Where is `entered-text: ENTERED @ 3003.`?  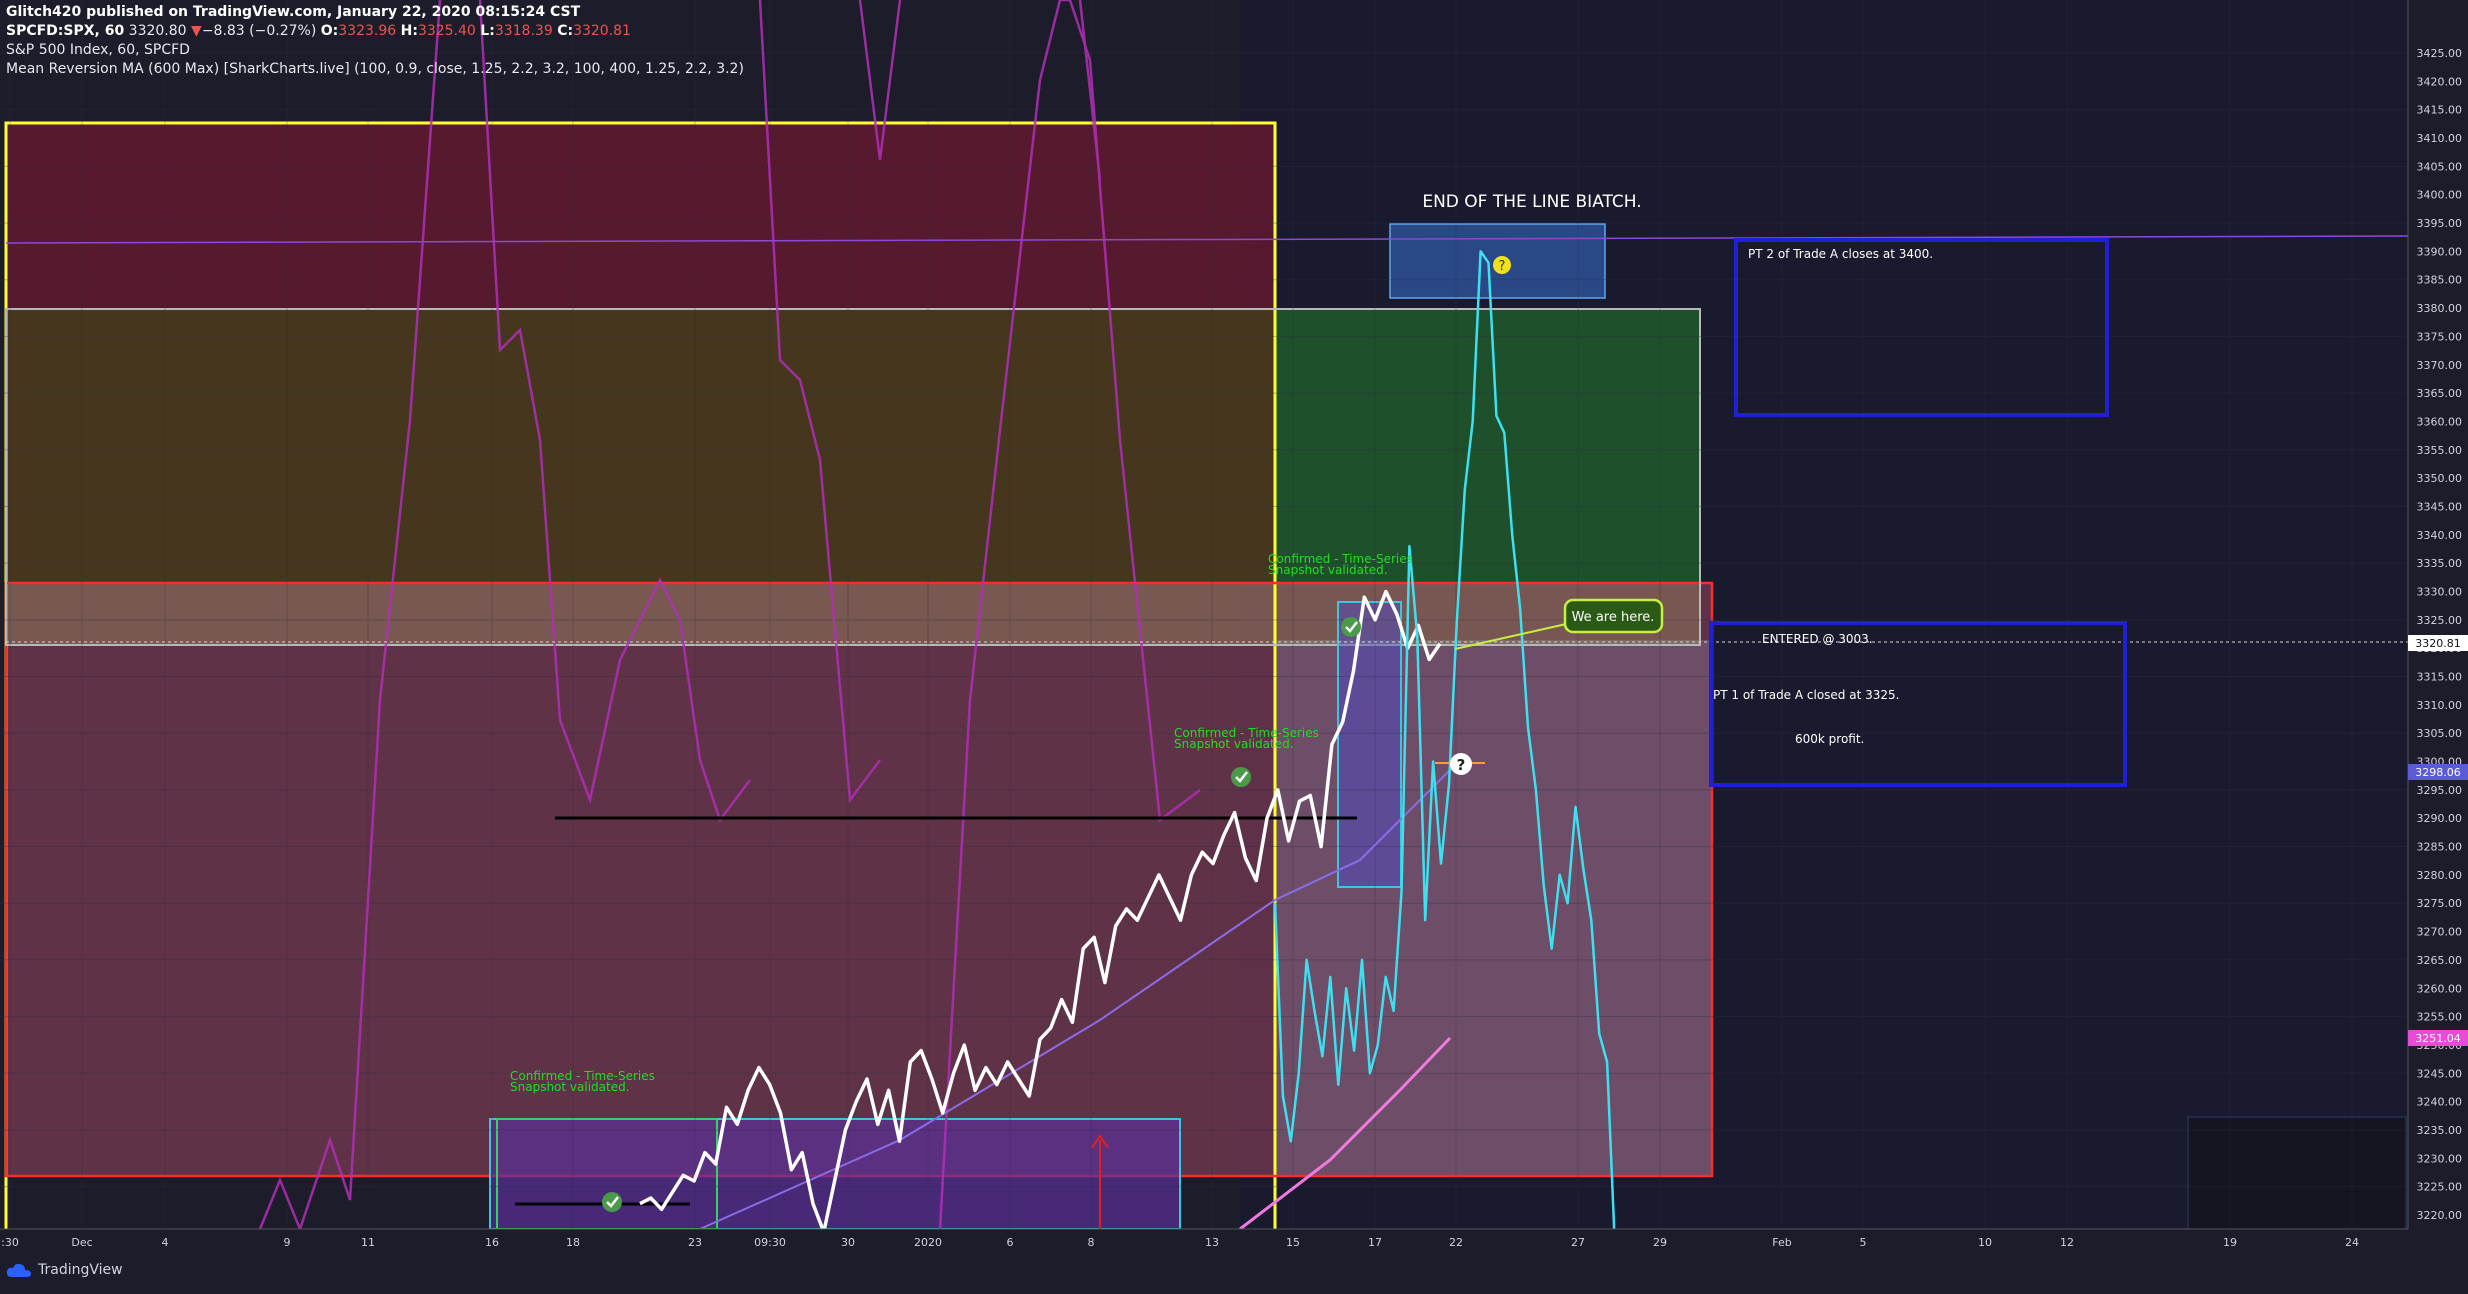 entered-text: ENTERED @ 3003. is located at coordinates (1817, 639).